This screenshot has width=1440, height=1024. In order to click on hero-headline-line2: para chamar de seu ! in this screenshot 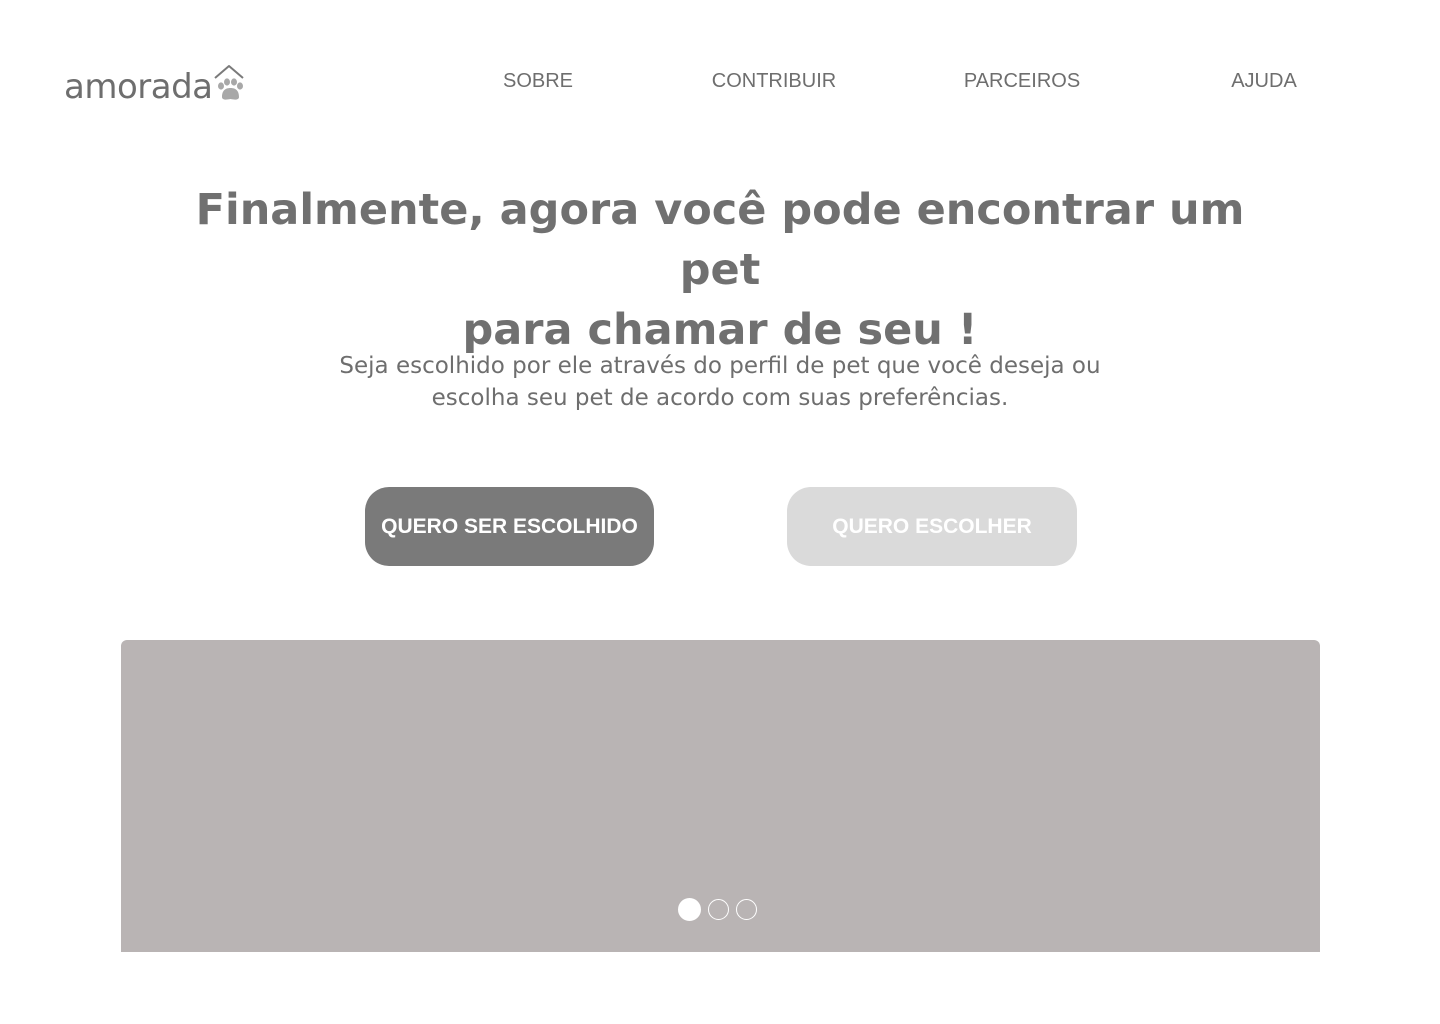, I will do `click(720, 330)`.